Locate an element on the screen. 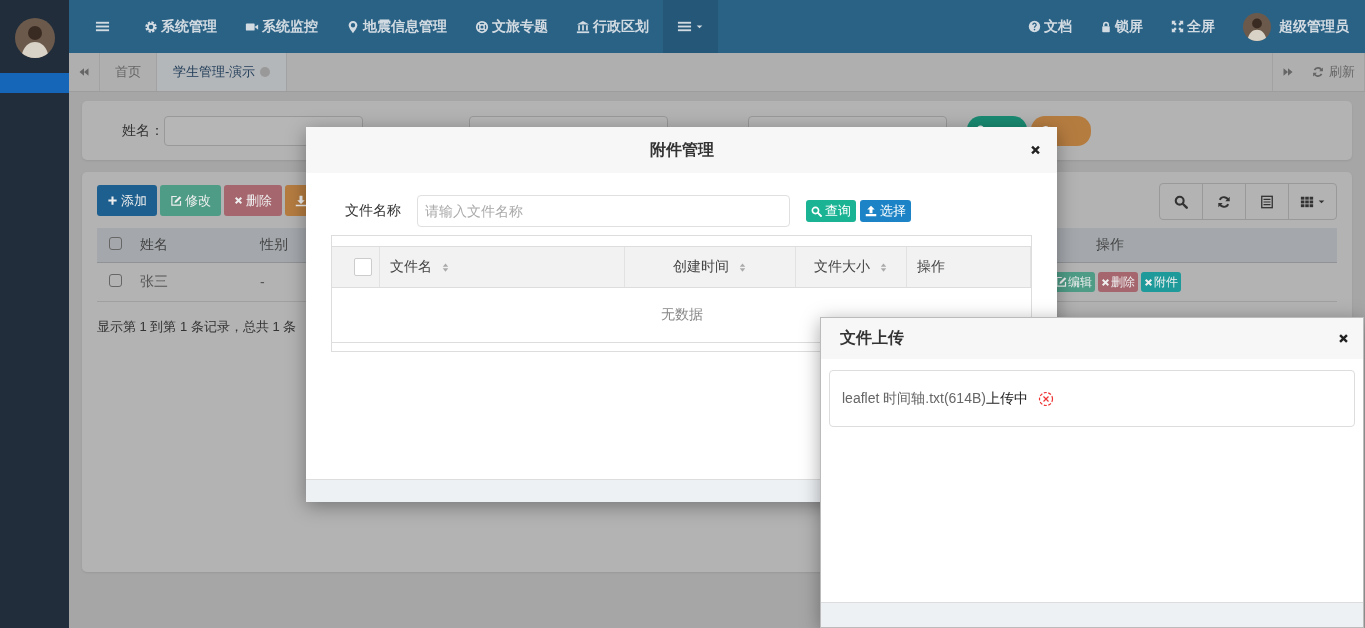 The image size is (1365, 628). table-cell: 张三 is located at coordinates (154, 281).